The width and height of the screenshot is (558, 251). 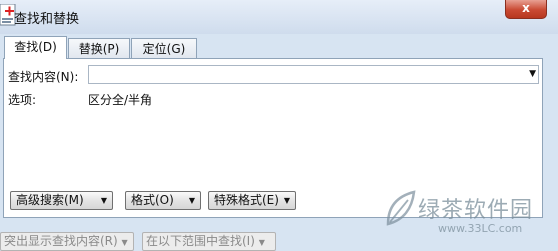 What do you see at coordinates (43, 77) in the screenshot?
I see `find-what-label: 查找内容(N):` at bounding box center [43, 77].